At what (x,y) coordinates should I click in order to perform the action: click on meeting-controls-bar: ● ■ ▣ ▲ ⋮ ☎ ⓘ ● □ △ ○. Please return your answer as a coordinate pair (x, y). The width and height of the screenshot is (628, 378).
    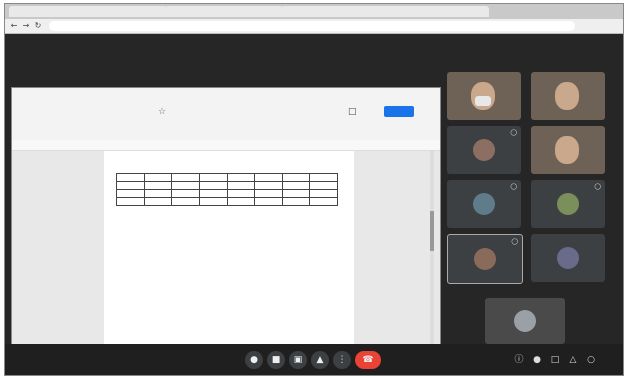
    Looking at the image, I should click on (314, 359).